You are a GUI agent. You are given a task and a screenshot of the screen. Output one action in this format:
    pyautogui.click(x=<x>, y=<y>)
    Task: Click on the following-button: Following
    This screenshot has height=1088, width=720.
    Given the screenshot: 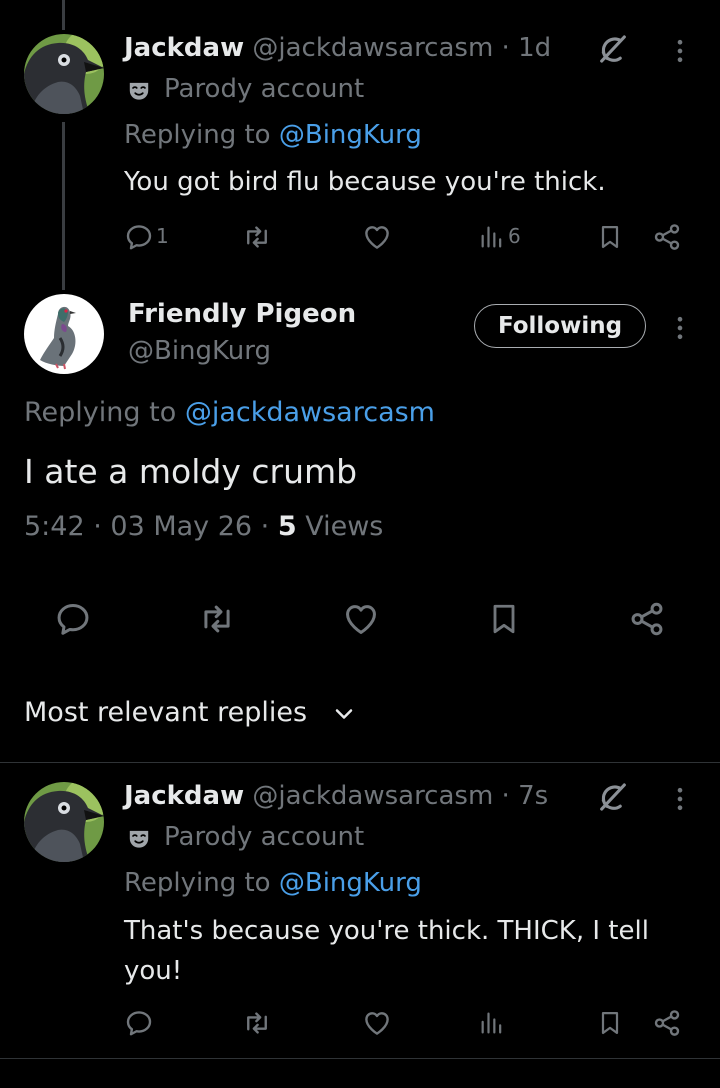 What is the action you would take?
    pyautogui.click(x=560, y=326)
    